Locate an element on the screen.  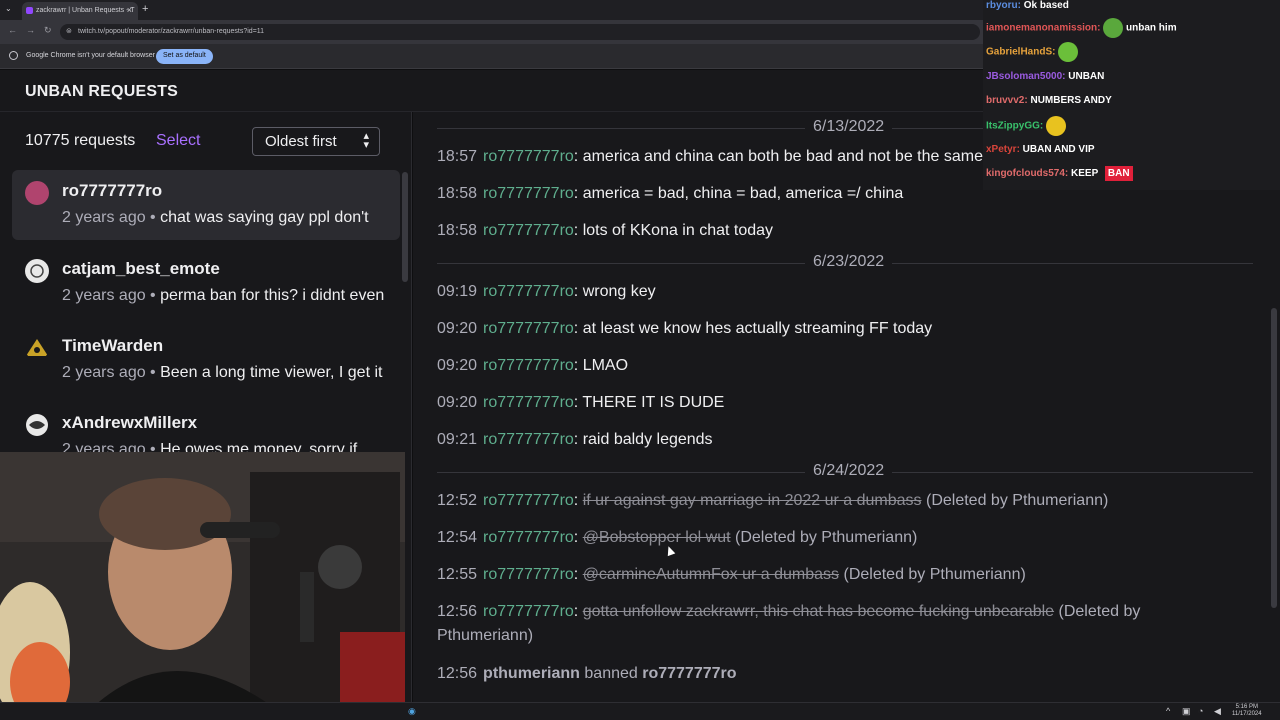
back-icon: ← is located at coordinates (12, 30).